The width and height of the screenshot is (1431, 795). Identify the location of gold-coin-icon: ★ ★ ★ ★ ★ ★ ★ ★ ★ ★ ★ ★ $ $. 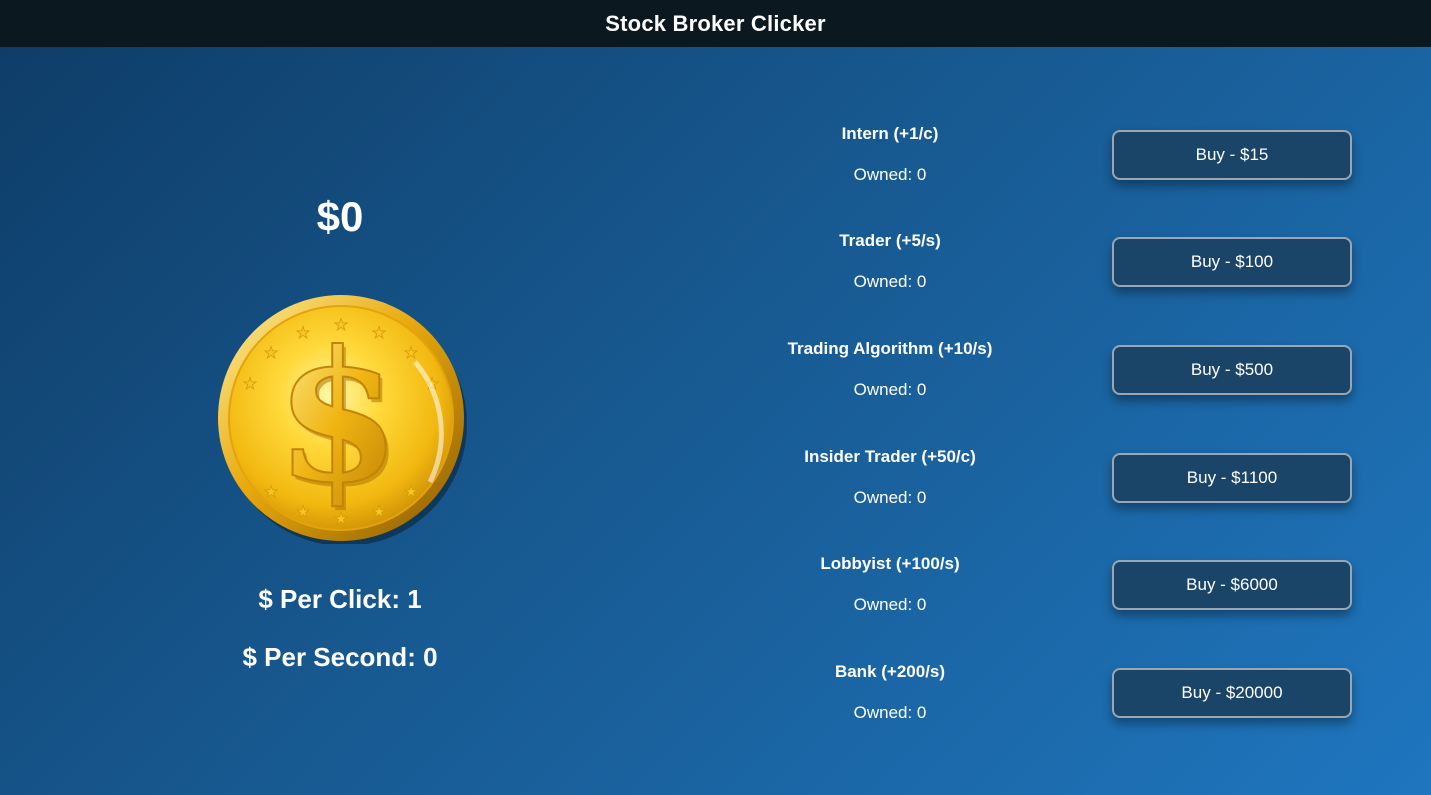
(341, 419).